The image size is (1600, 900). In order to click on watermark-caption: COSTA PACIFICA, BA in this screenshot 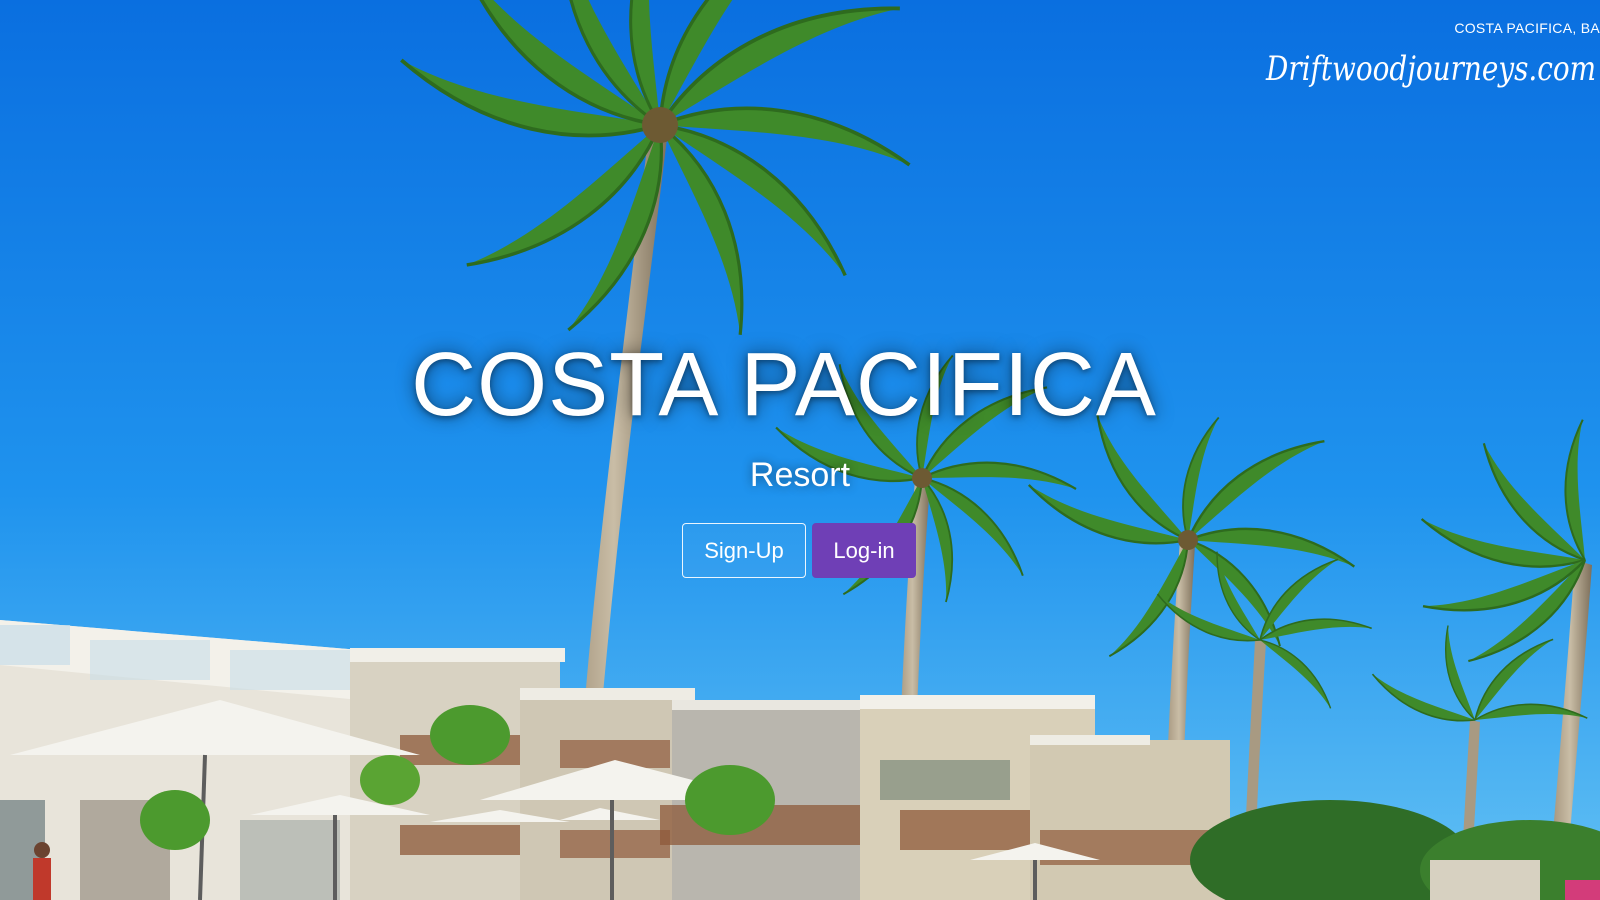, I will do `click(1527, 28)`.